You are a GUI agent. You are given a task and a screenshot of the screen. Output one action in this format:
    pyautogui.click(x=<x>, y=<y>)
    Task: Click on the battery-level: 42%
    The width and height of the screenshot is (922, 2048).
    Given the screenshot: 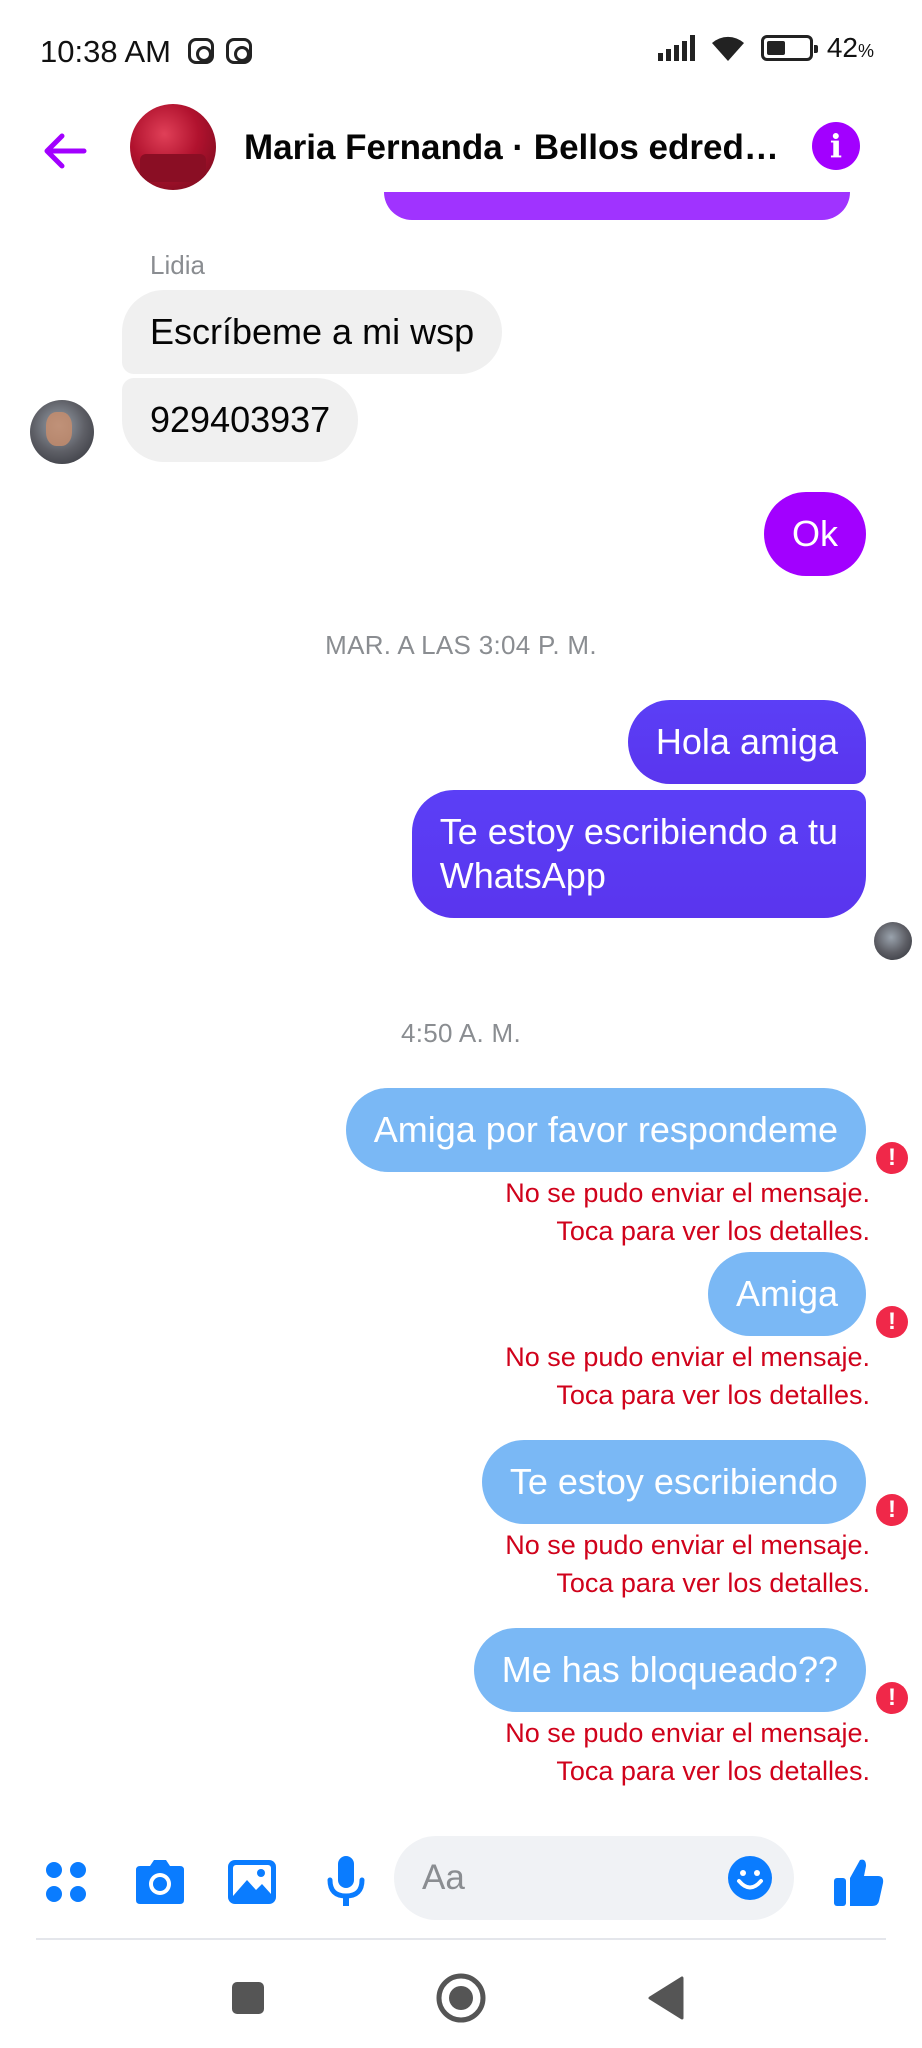 What is the action you would take?
    pyautogui.click(x=850, y=47)
    